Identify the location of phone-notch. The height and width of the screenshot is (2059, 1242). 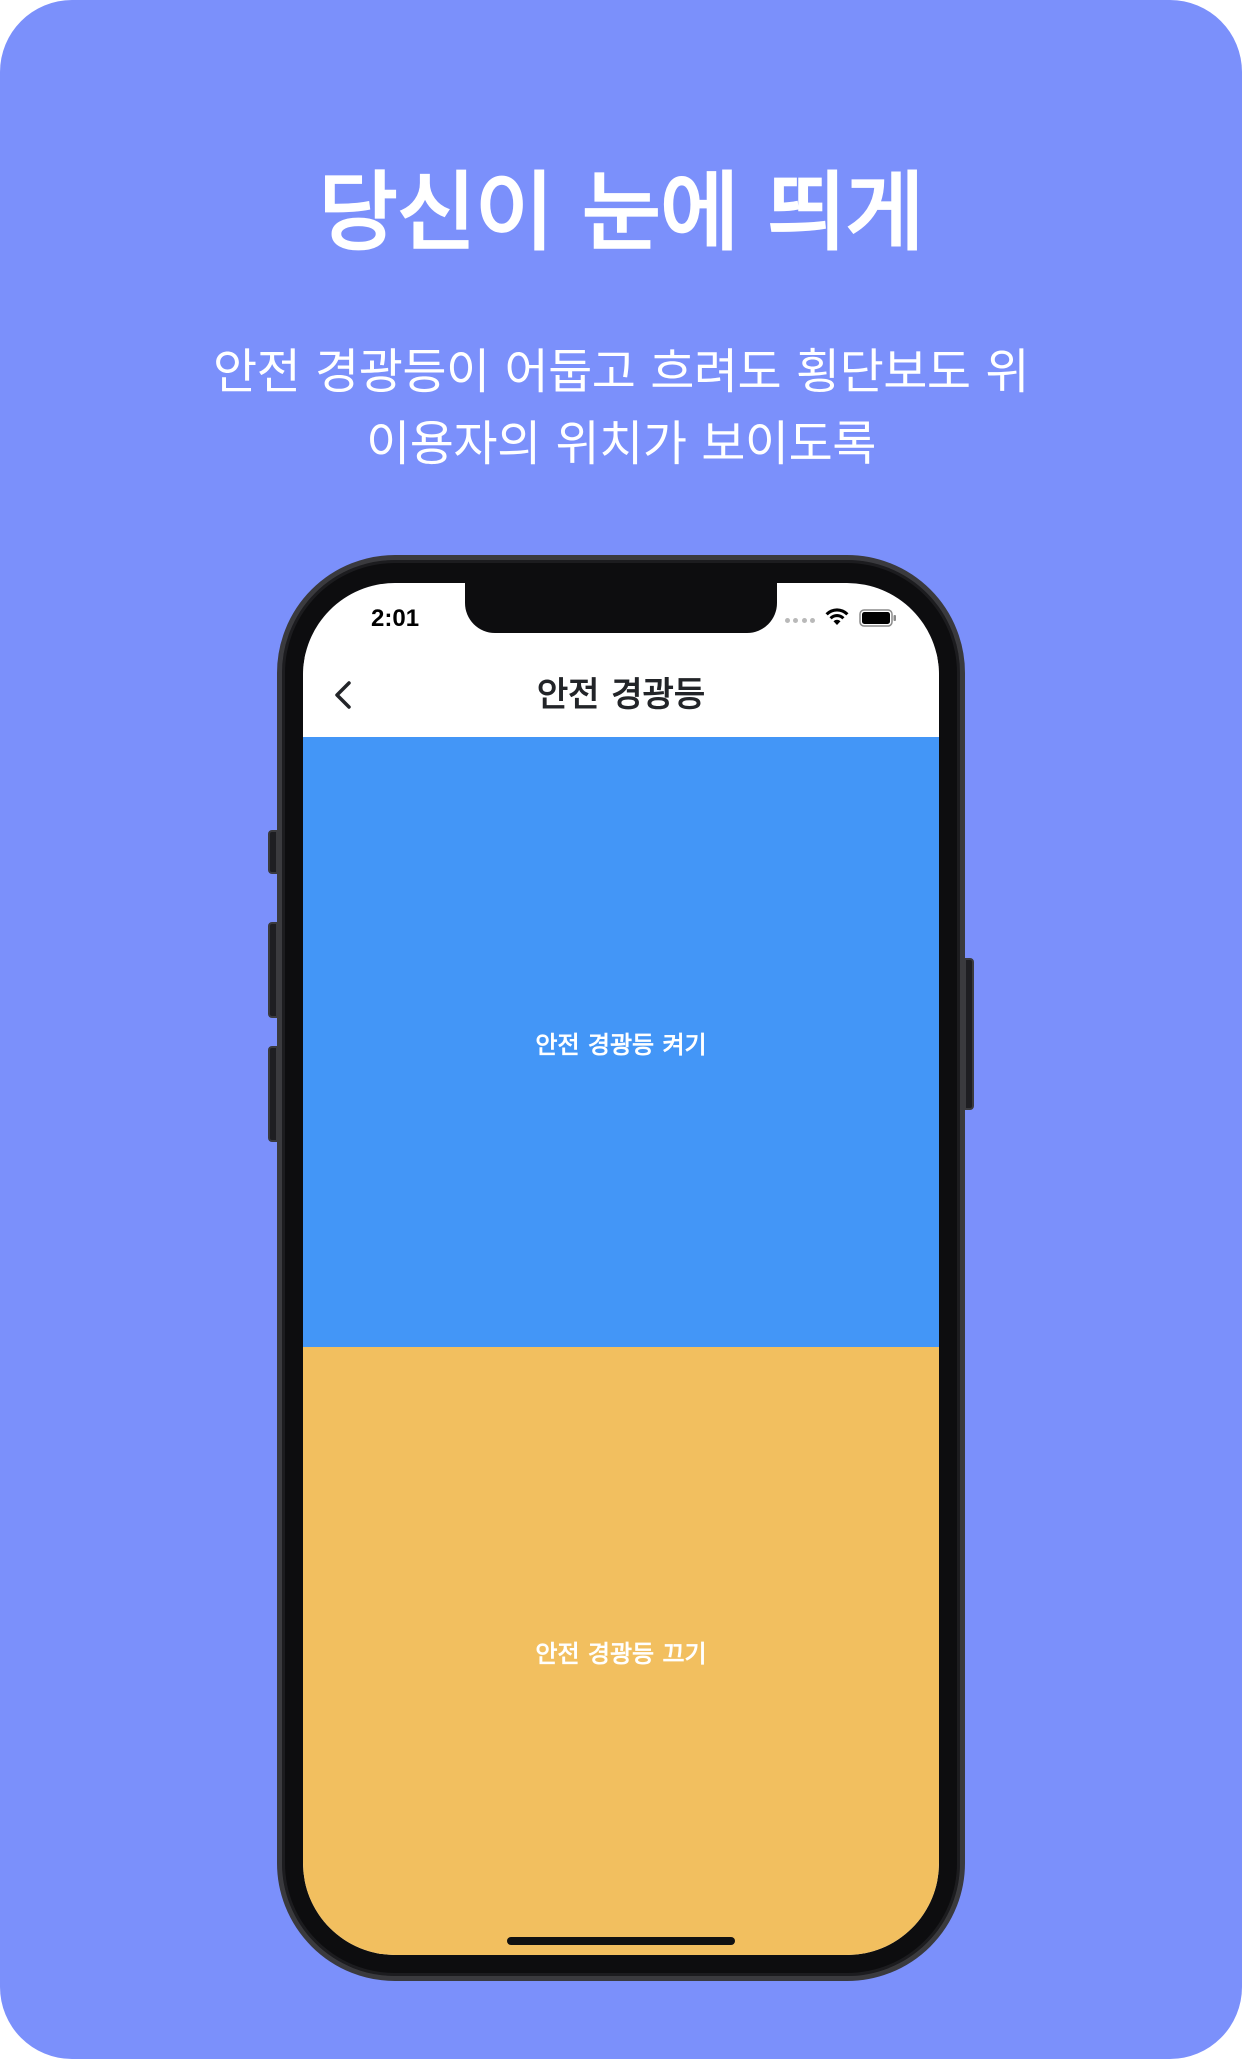
(621, 608).